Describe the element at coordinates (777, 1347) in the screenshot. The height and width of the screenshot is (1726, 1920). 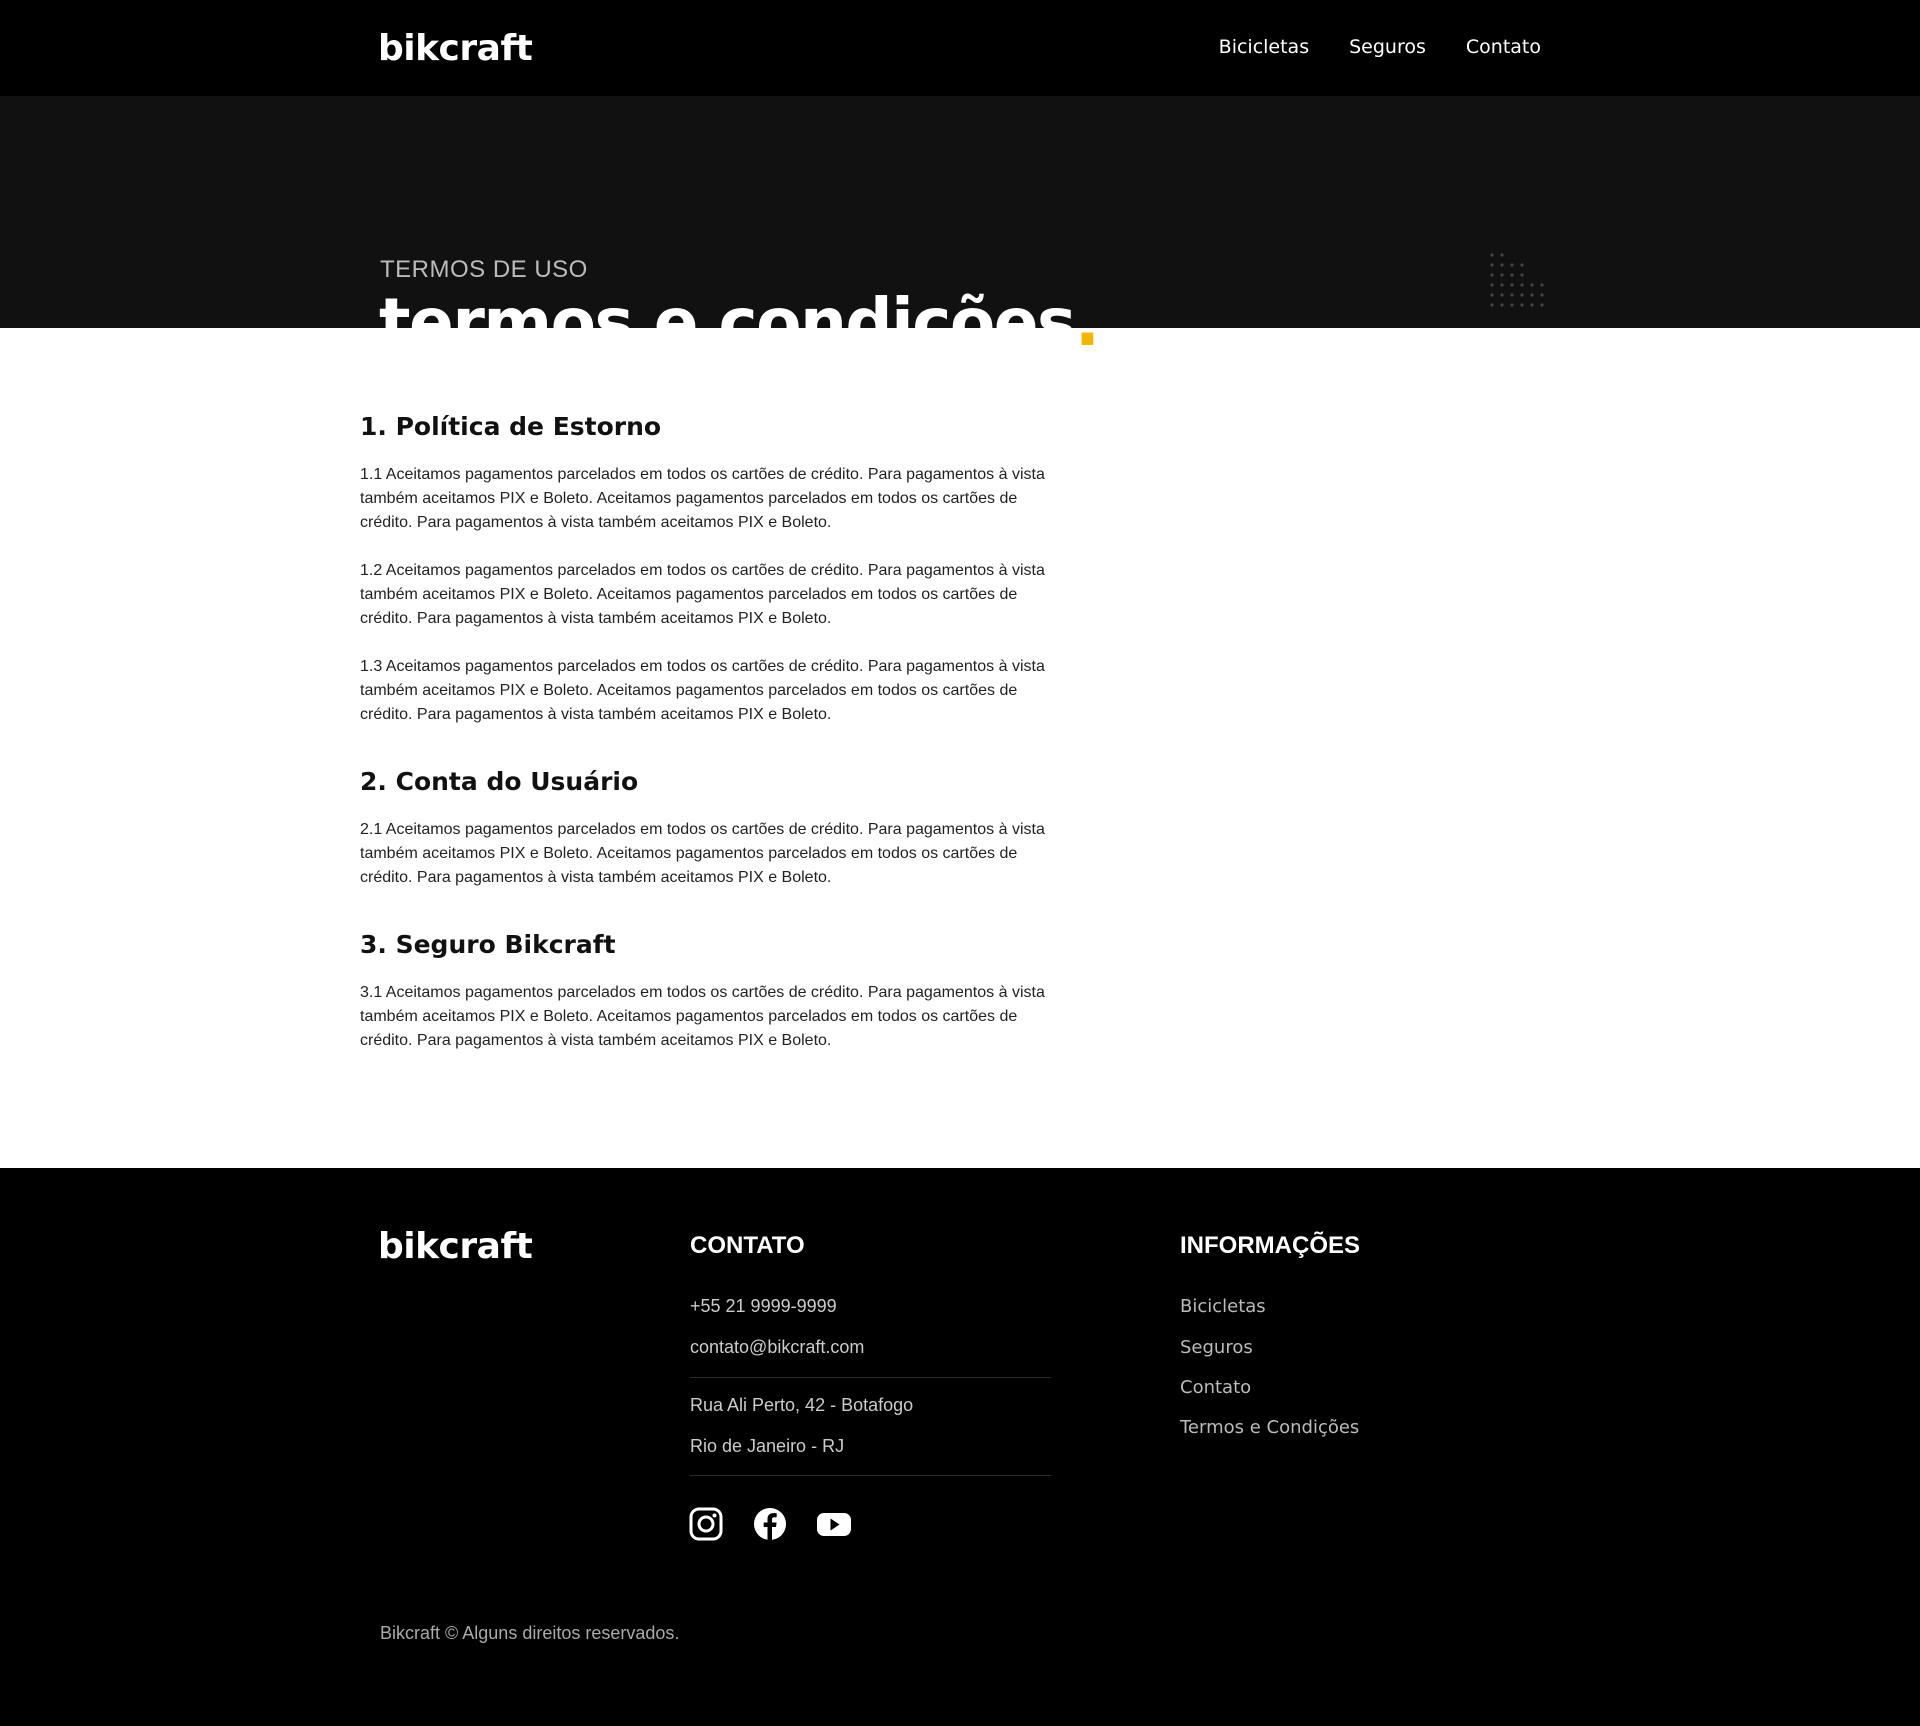
I see `footer-email: contato@bikcraft.com` at that location.